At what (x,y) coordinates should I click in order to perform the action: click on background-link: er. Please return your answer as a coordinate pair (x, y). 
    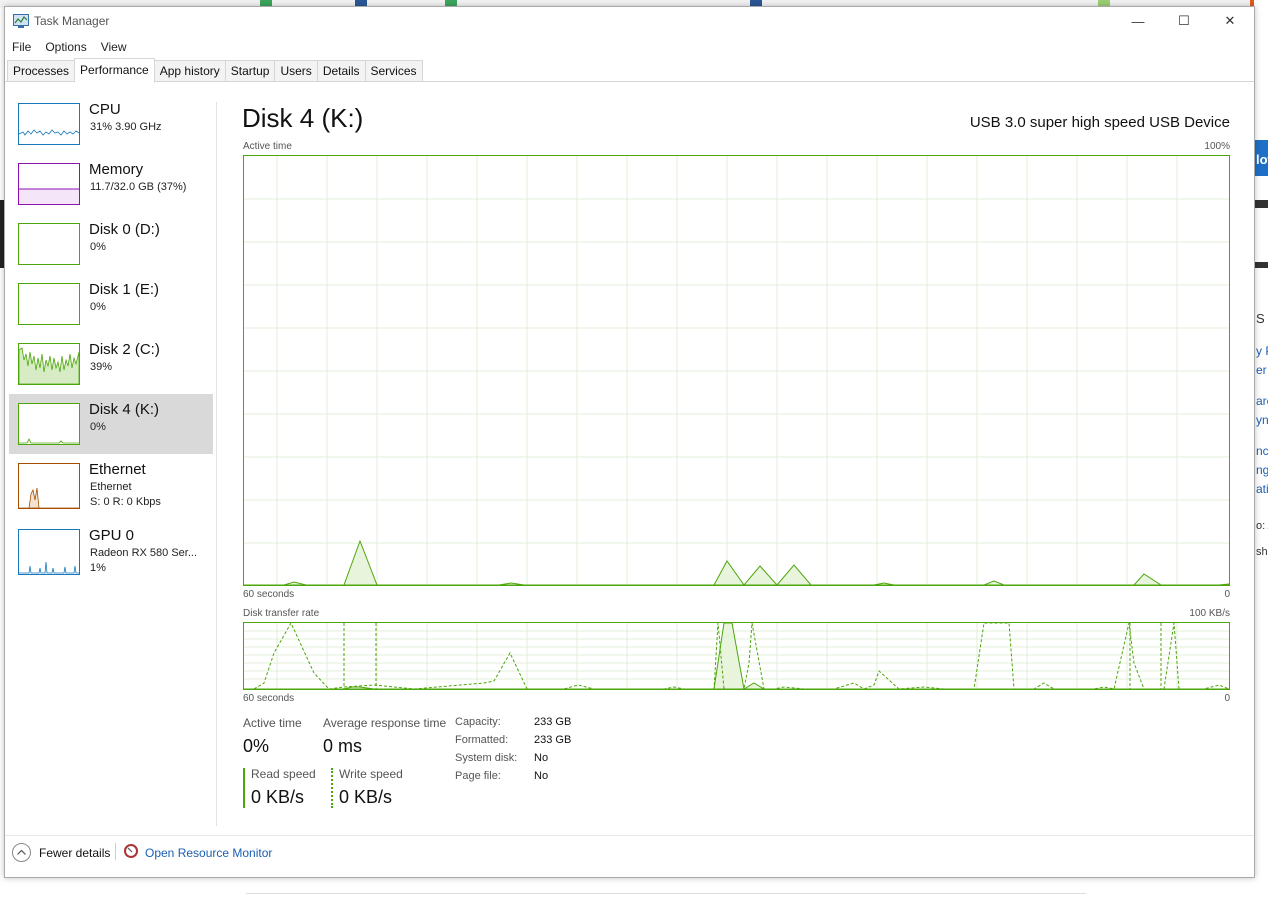
    Looking at the image, I should click on (1261, 370).